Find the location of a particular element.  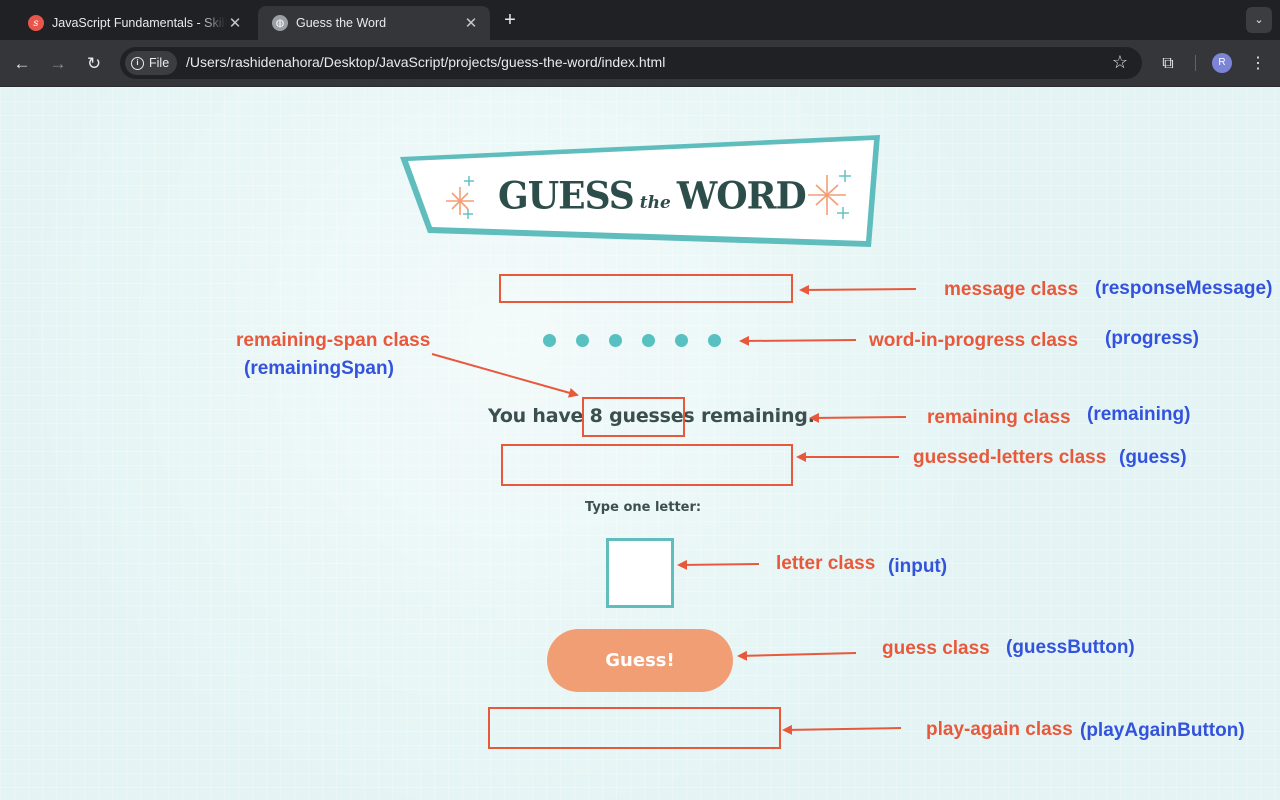

annotation-remaining-class: remaining class is located at coordinates (999, 417).